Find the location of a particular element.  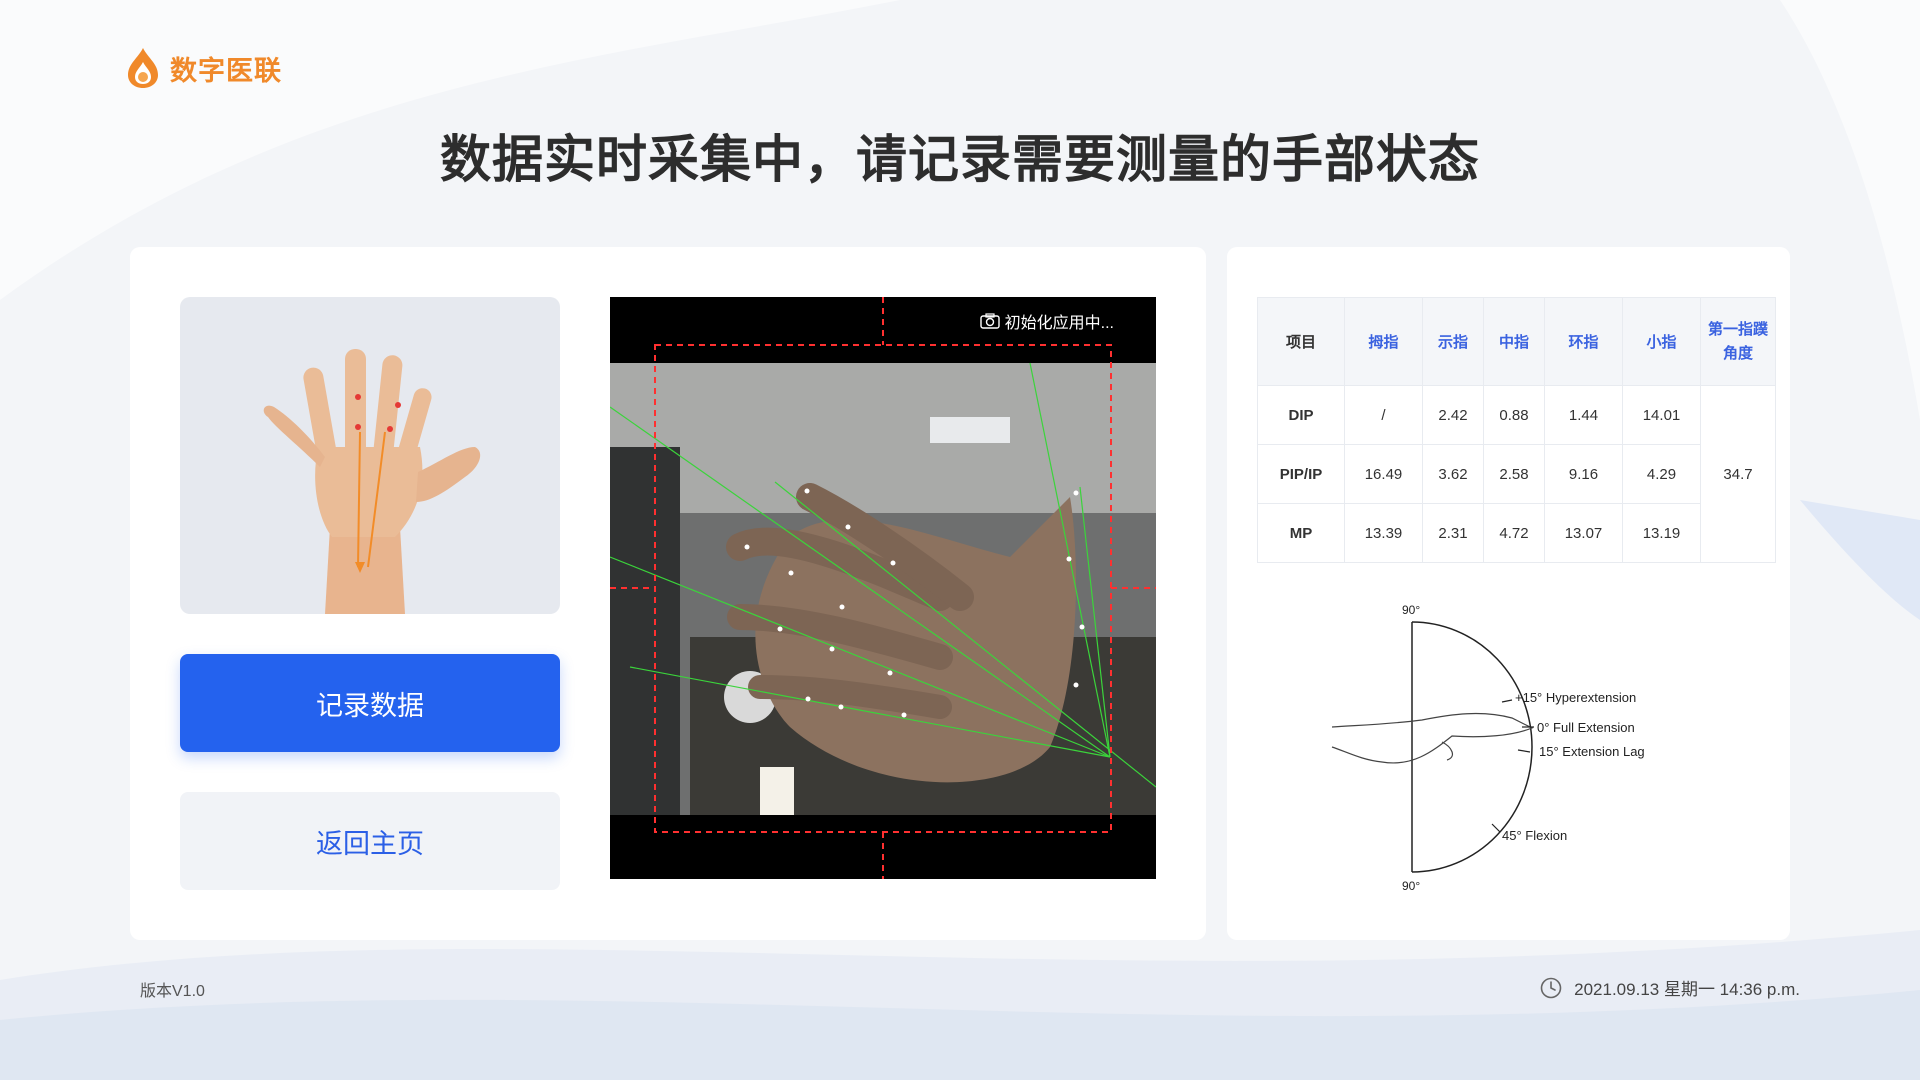

brand-logo: 数字医联 is located at coordinates (204, 68).